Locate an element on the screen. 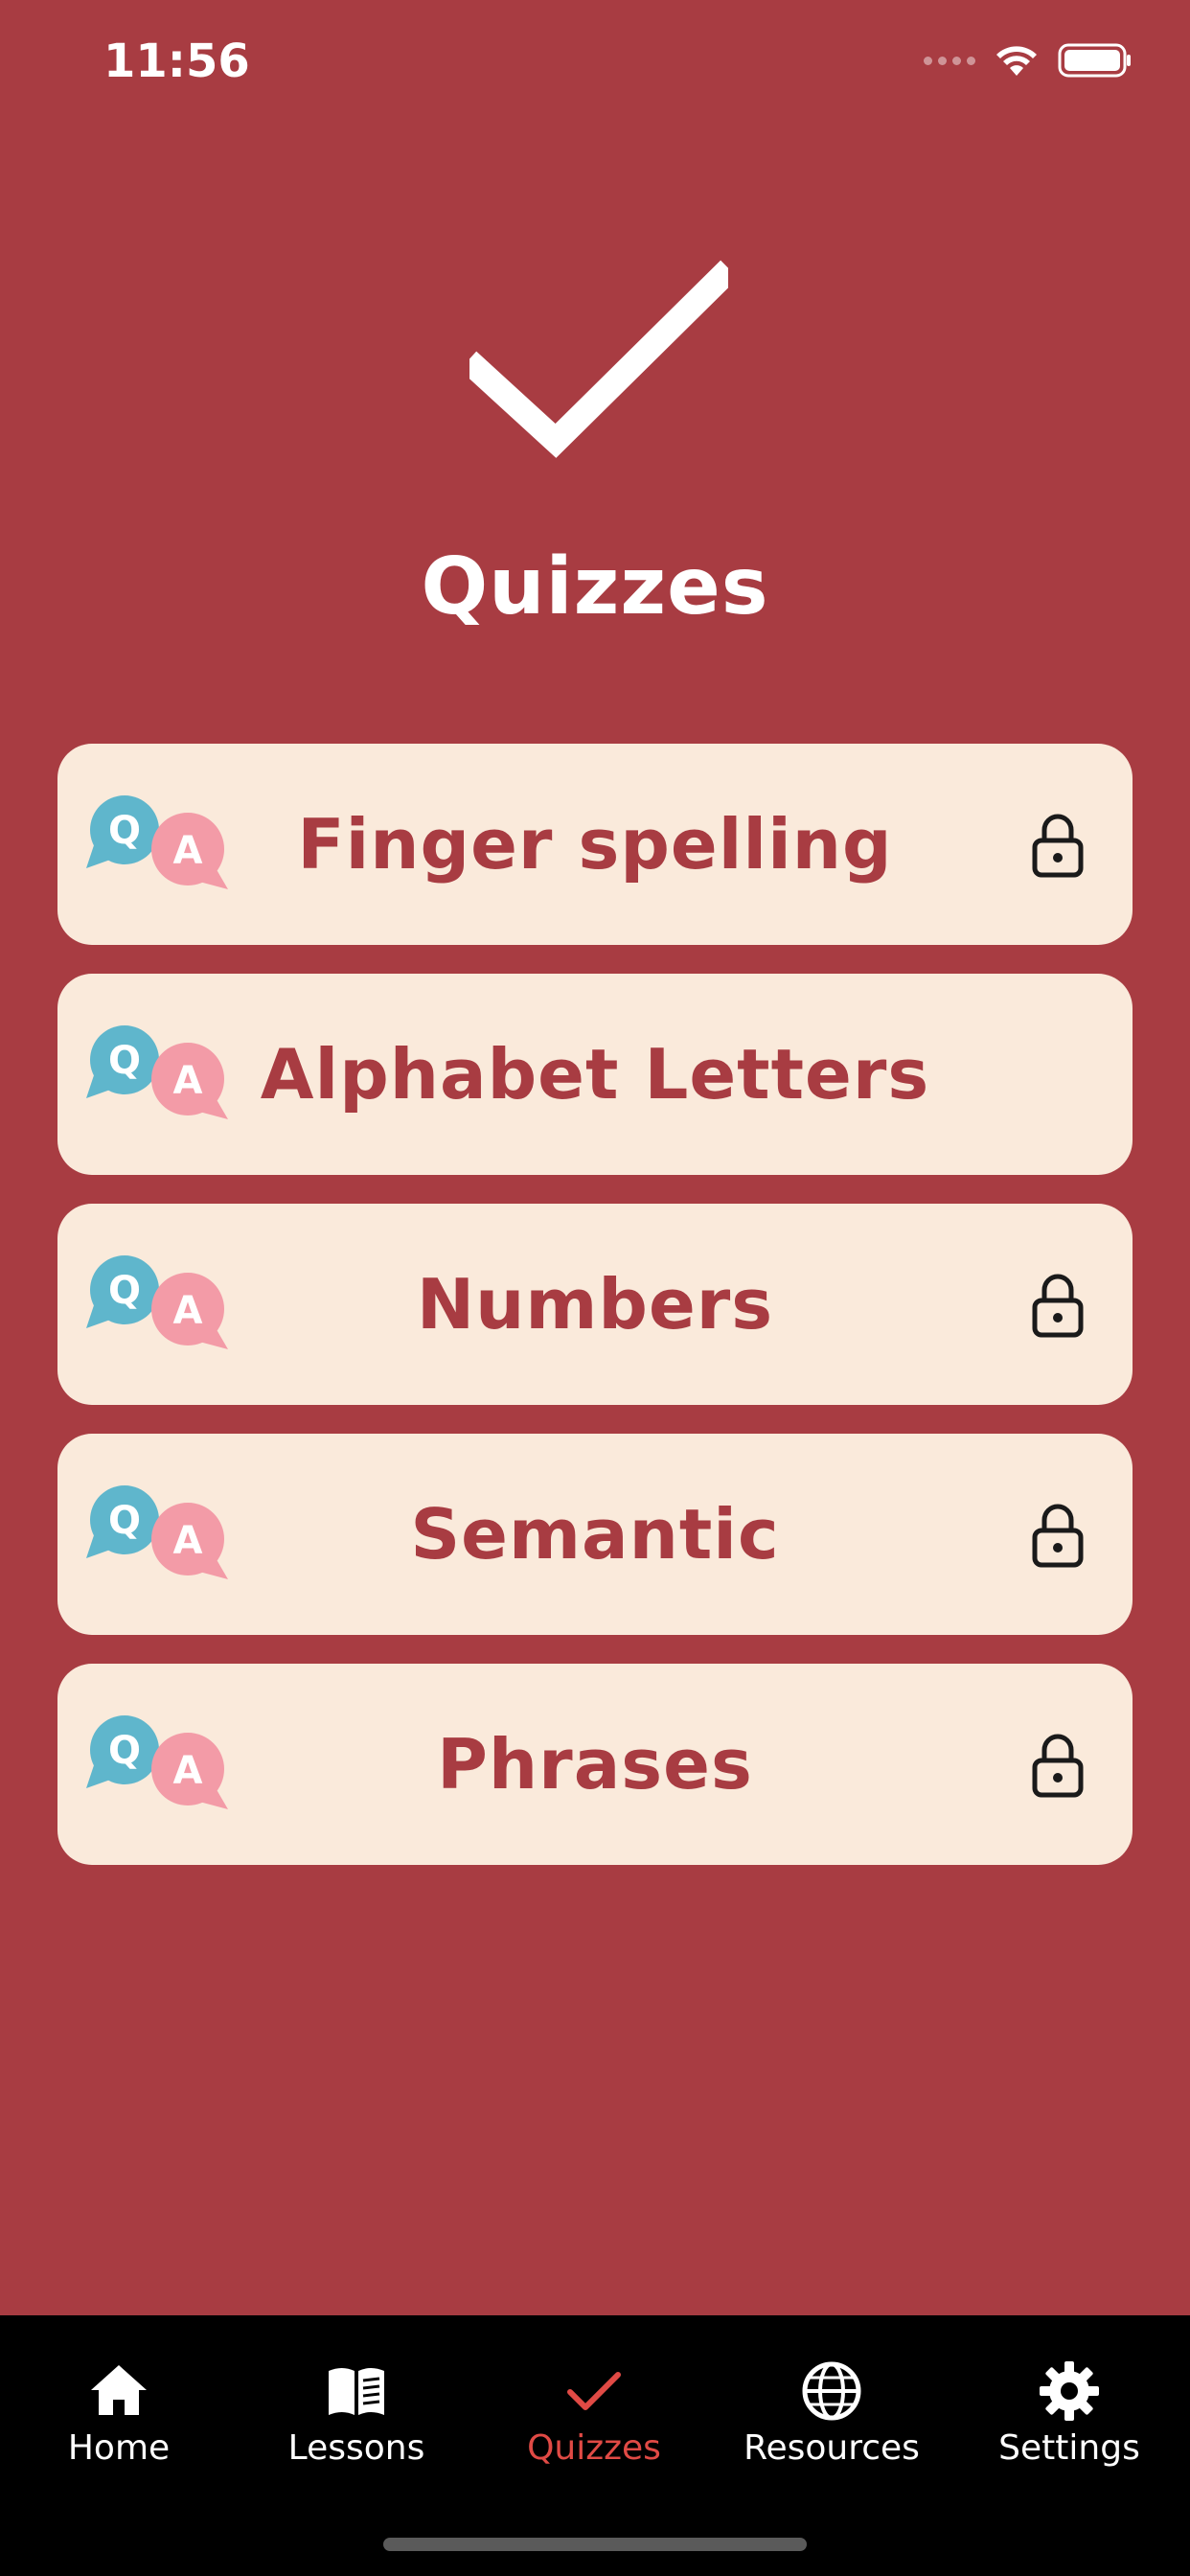  cellular-signal-icon is located at coordinates (950, 60).